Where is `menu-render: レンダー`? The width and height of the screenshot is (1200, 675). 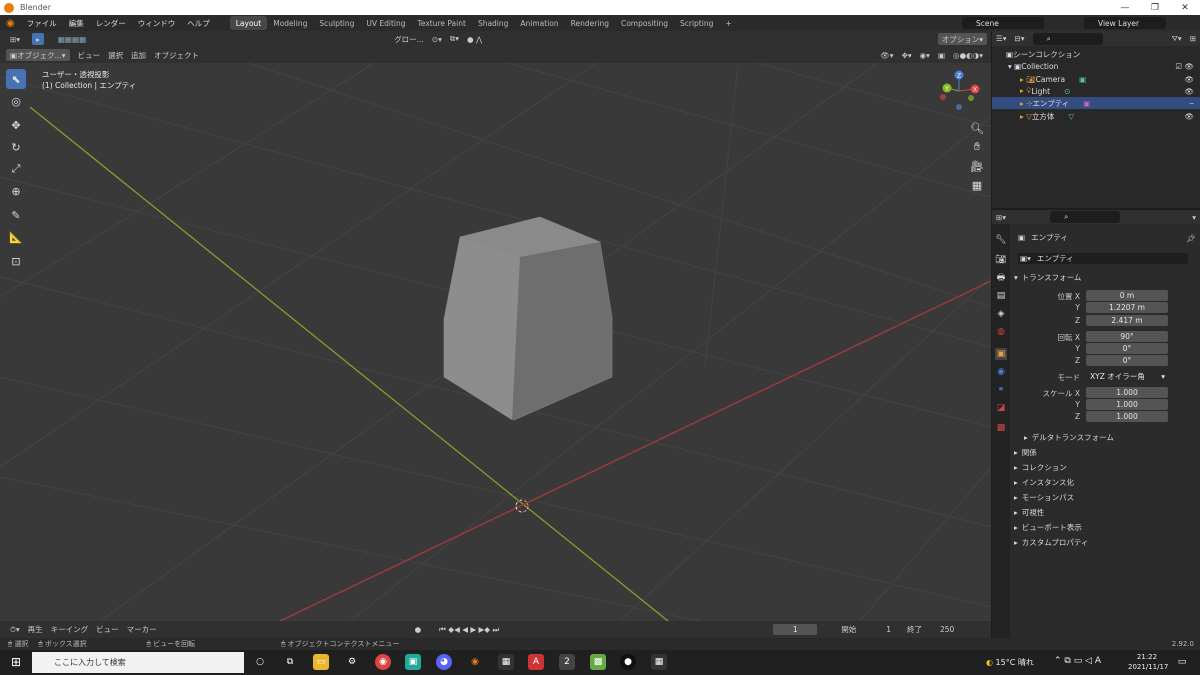 menu-render: レンダー is located at coordinates (111, 23).